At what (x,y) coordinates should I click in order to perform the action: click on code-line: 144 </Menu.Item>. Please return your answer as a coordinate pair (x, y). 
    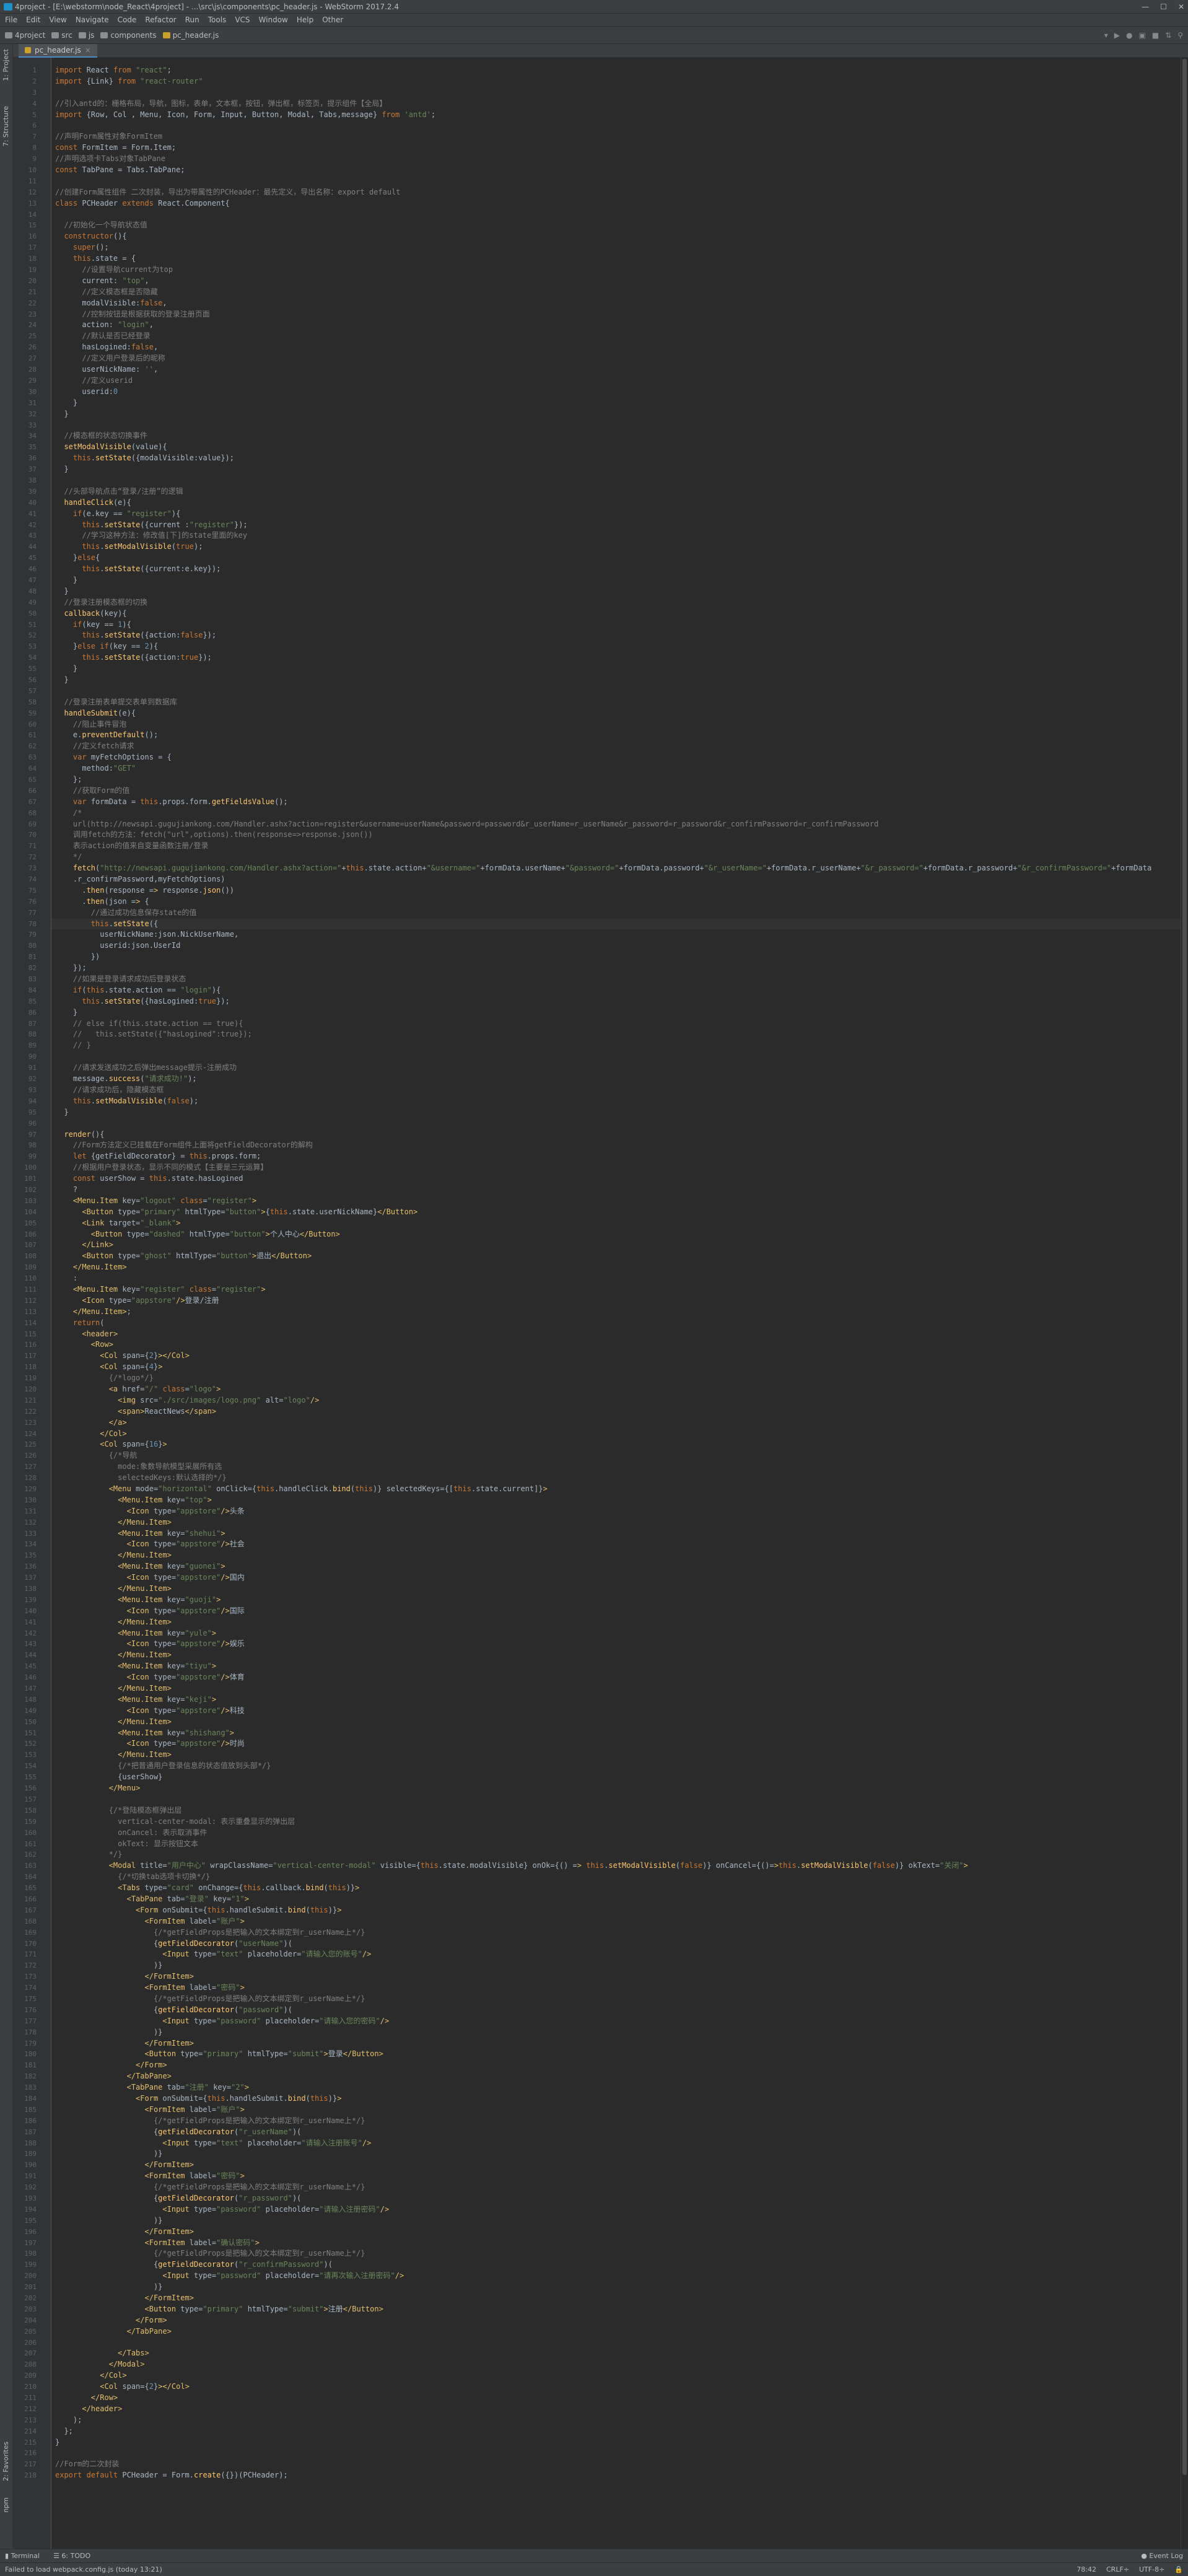
    Looking at the image, I should click on (602, 1655).